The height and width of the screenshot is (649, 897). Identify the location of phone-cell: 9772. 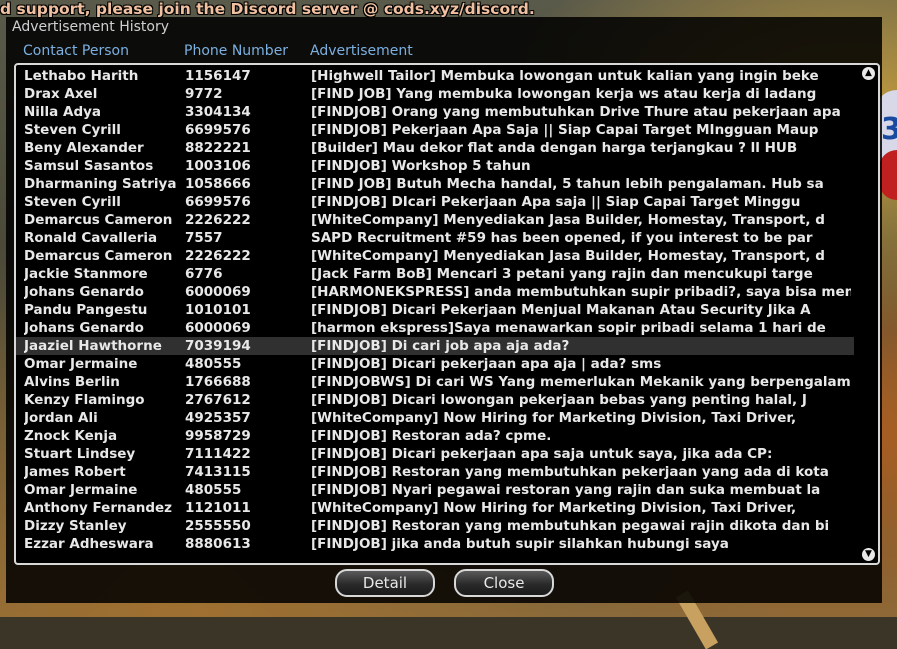
(204, 94).